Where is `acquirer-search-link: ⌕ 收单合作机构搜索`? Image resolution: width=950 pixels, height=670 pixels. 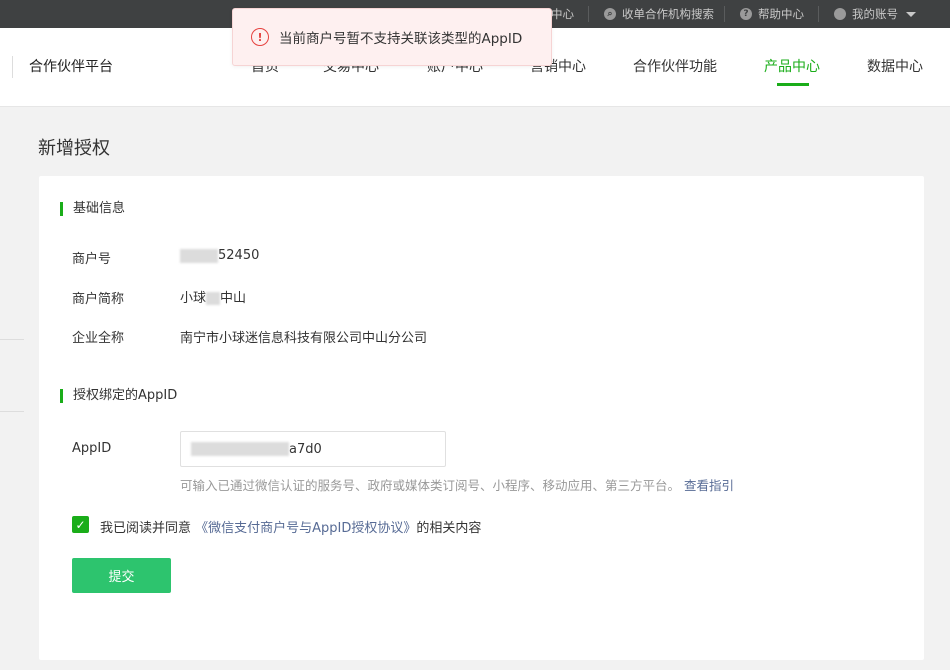 acquirer-search-link: ⌕ 收单合作机构搜索 is located at coordinates (659, 14).